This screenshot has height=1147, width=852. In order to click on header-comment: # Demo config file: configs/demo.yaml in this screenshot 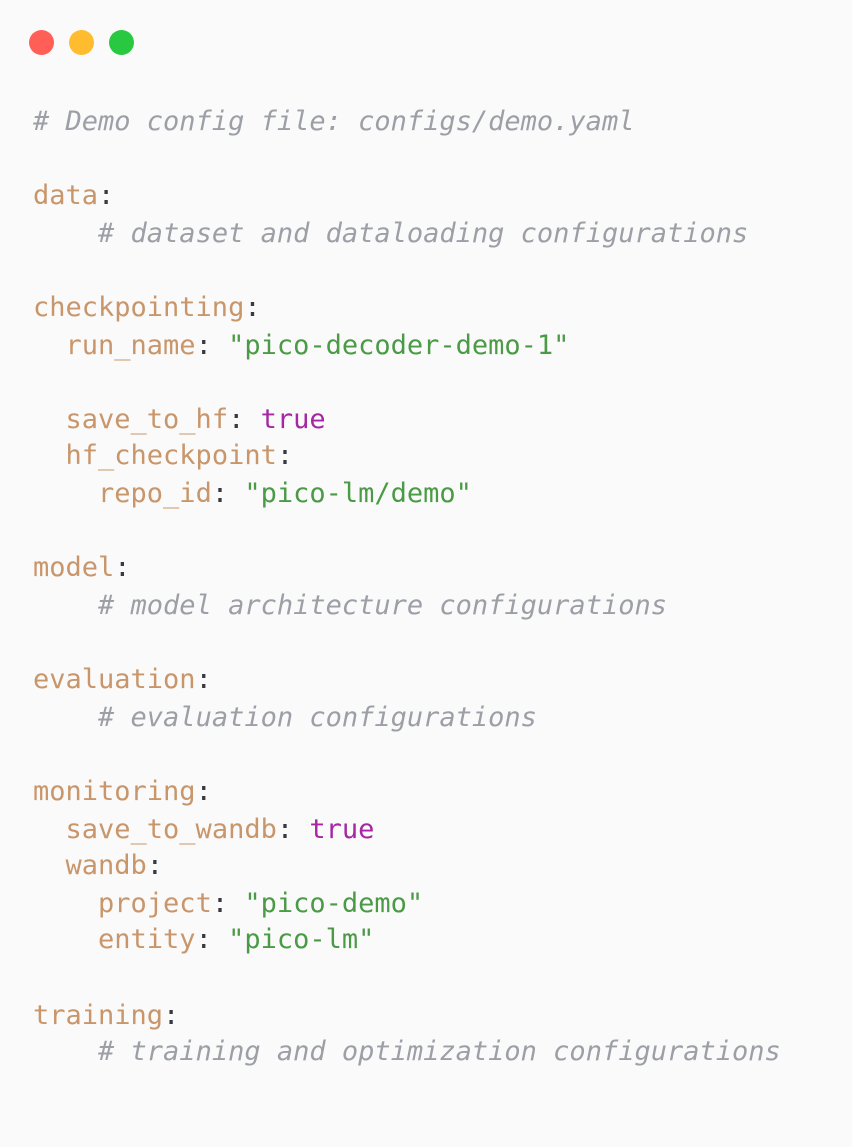, I will do `click(334, 121)`.